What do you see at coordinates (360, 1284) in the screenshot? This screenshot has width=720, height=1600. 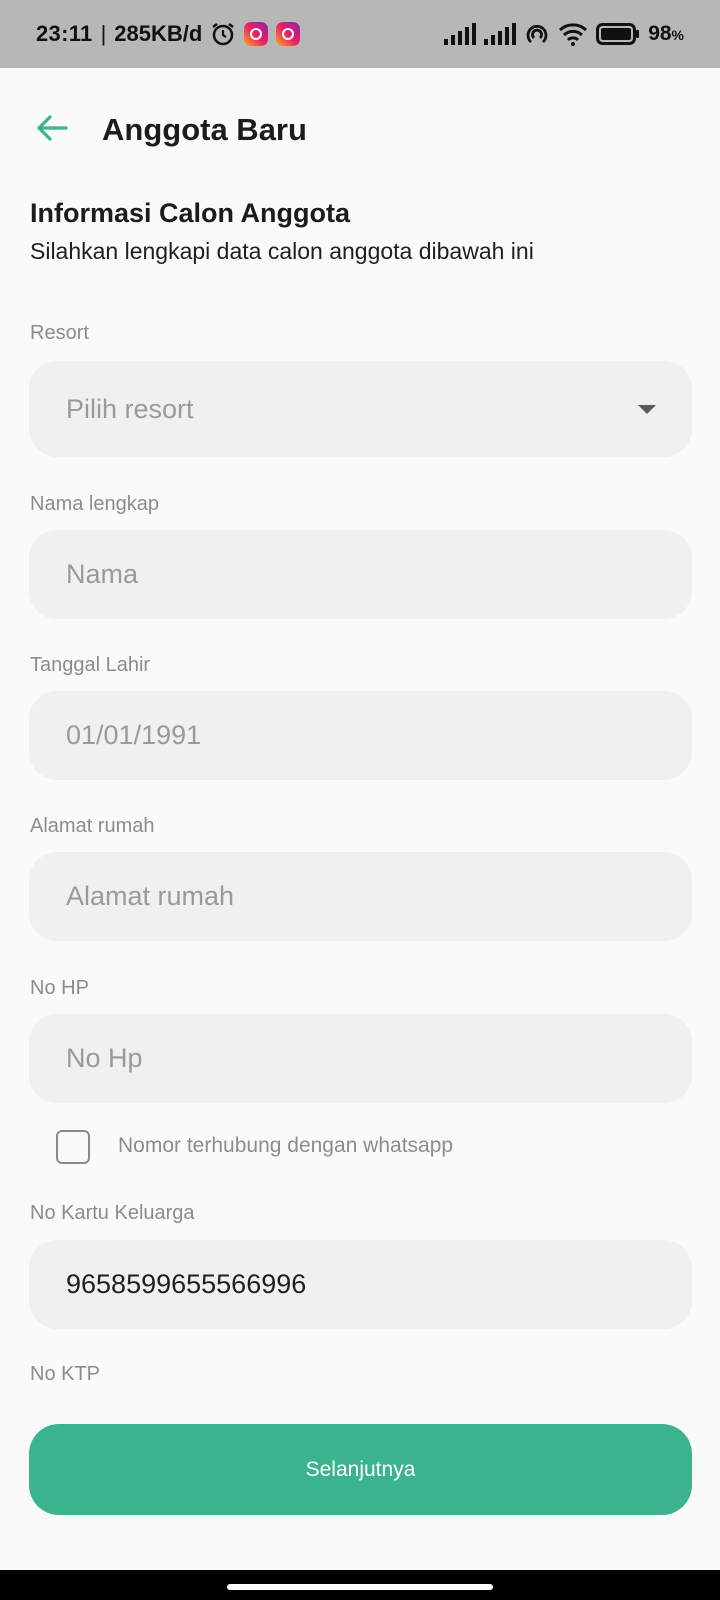 I see `no-kk-input: 9658599655566996` at bounding box center [360, 1284].